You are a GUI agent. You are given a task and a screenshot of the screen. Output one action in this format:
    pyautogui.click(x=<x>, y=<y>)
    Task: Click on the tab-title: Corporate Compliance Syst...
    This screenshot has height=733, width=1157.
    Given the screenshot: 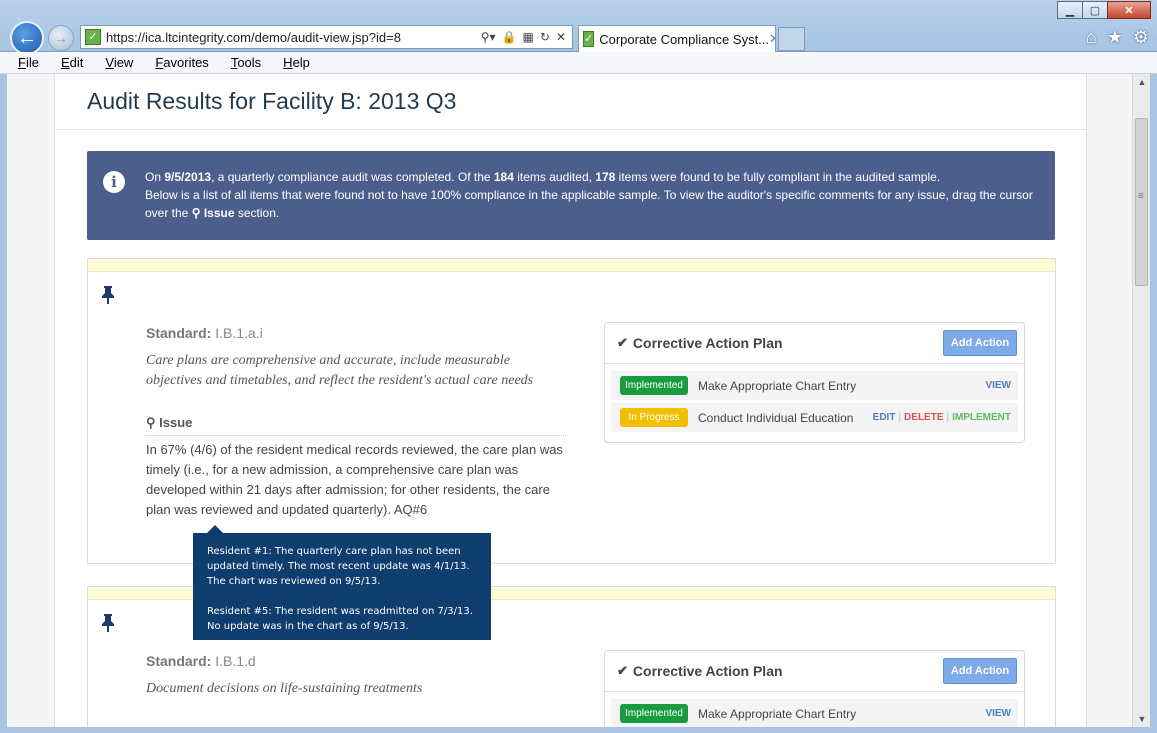 What is the action you would take?
    pyautogui.click(x=684, y=39)
    